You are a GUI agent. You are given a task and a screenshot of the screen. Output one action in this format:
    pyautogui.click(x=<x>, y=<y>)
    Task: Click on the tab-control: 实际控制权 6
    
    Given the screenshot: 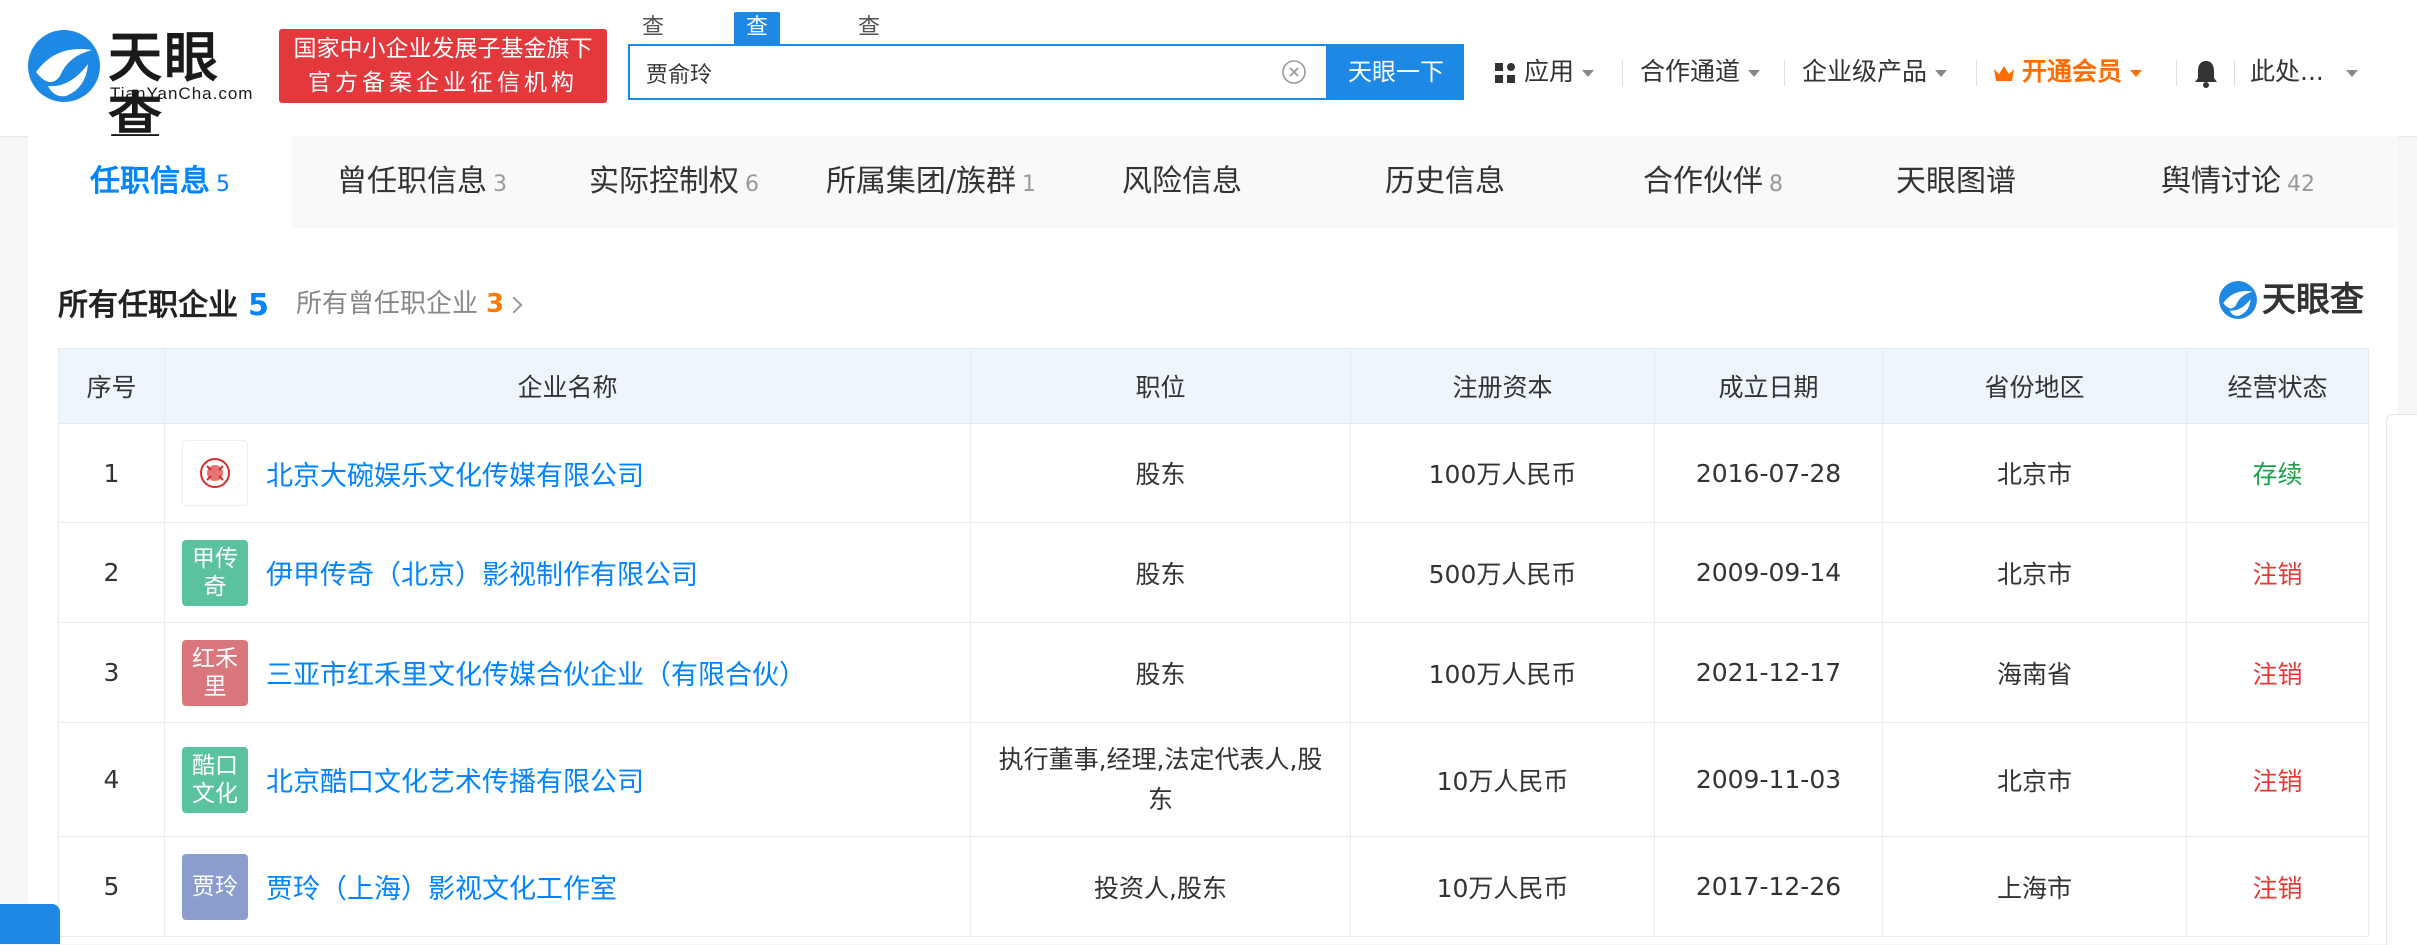 What is the action you would take?
    pyautogui.click(x=674, y=182)
    